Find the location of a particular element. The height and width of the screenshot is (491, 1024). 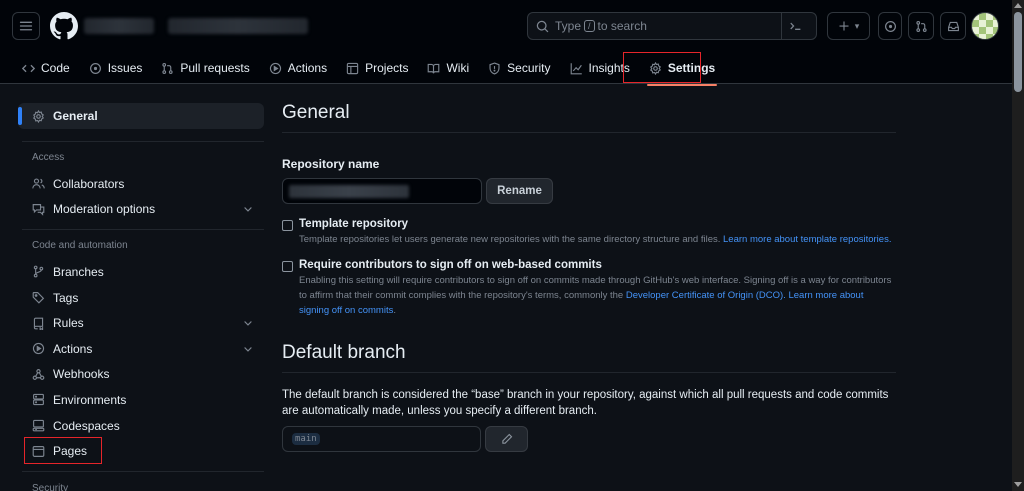

tab-issues: Issues is located at coordinates (116, 68).